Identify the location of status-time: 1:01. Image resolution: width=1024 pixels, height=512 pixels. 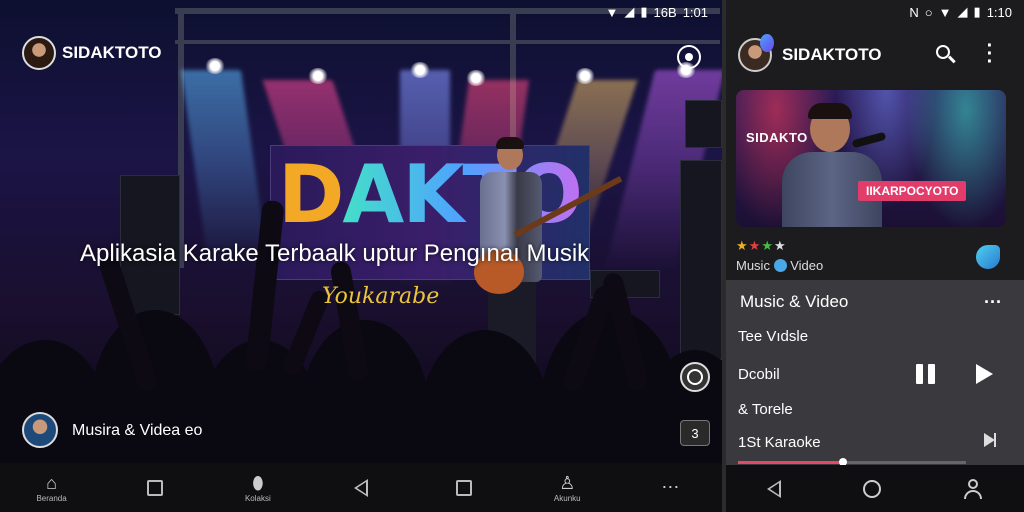
(695, 12).